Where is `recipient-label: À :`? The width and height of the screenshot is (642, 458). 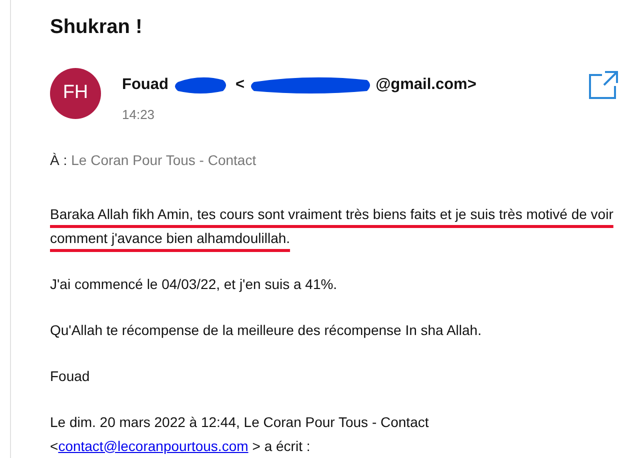 recipient-label: À : is located at coordinates (59, 160).